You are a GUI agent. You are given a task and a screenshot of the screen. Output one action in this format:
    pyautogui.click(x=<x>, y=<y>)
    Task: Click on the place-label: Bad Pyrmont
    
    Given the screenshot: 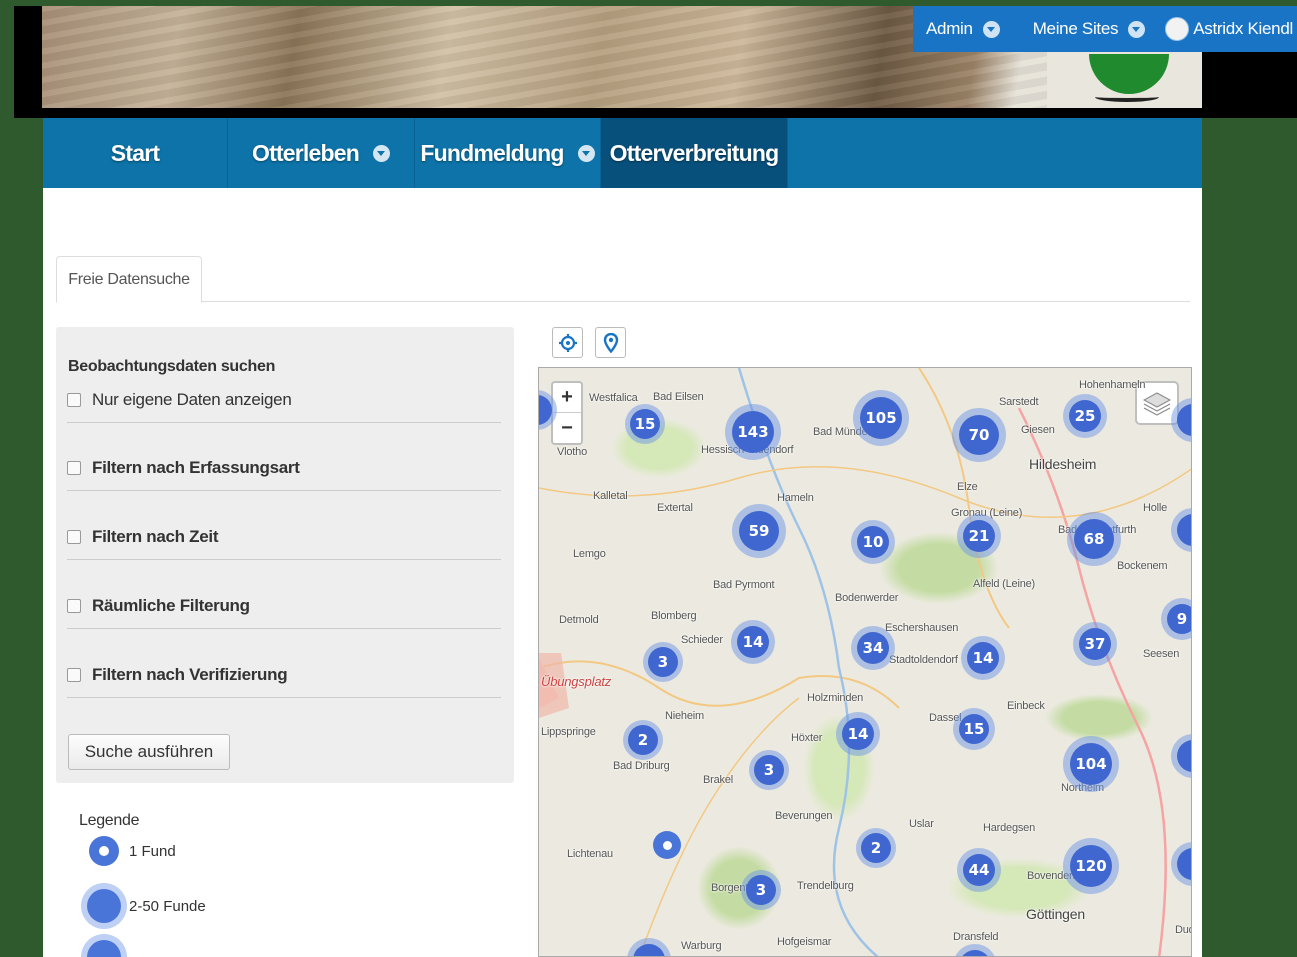 What is the action you would take?
    pyautogui.click(x=744, y=585)
    